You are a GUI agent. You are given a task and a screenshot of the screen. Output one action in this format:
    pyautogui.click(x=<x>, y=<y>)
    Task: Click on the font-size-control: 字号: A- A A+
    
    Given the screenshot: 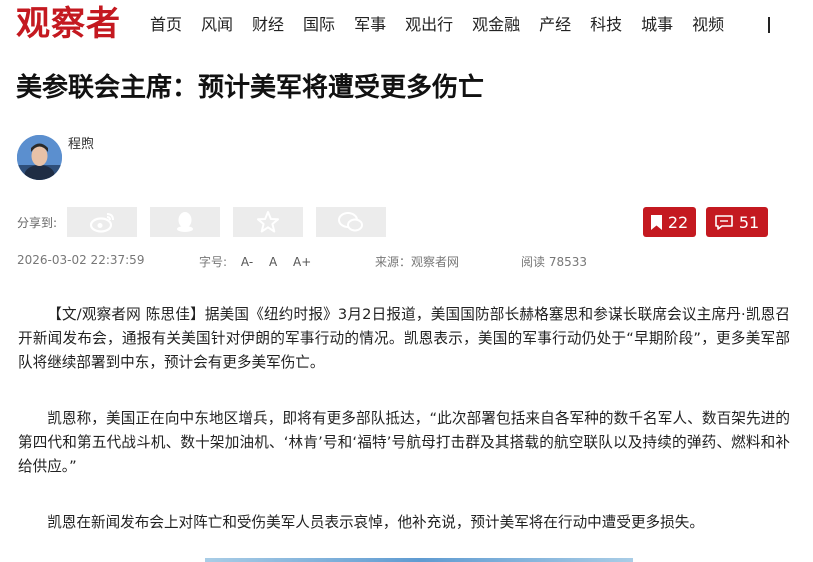 What is the action you would take?
    pyautogui.click(x=255, y=261)
    